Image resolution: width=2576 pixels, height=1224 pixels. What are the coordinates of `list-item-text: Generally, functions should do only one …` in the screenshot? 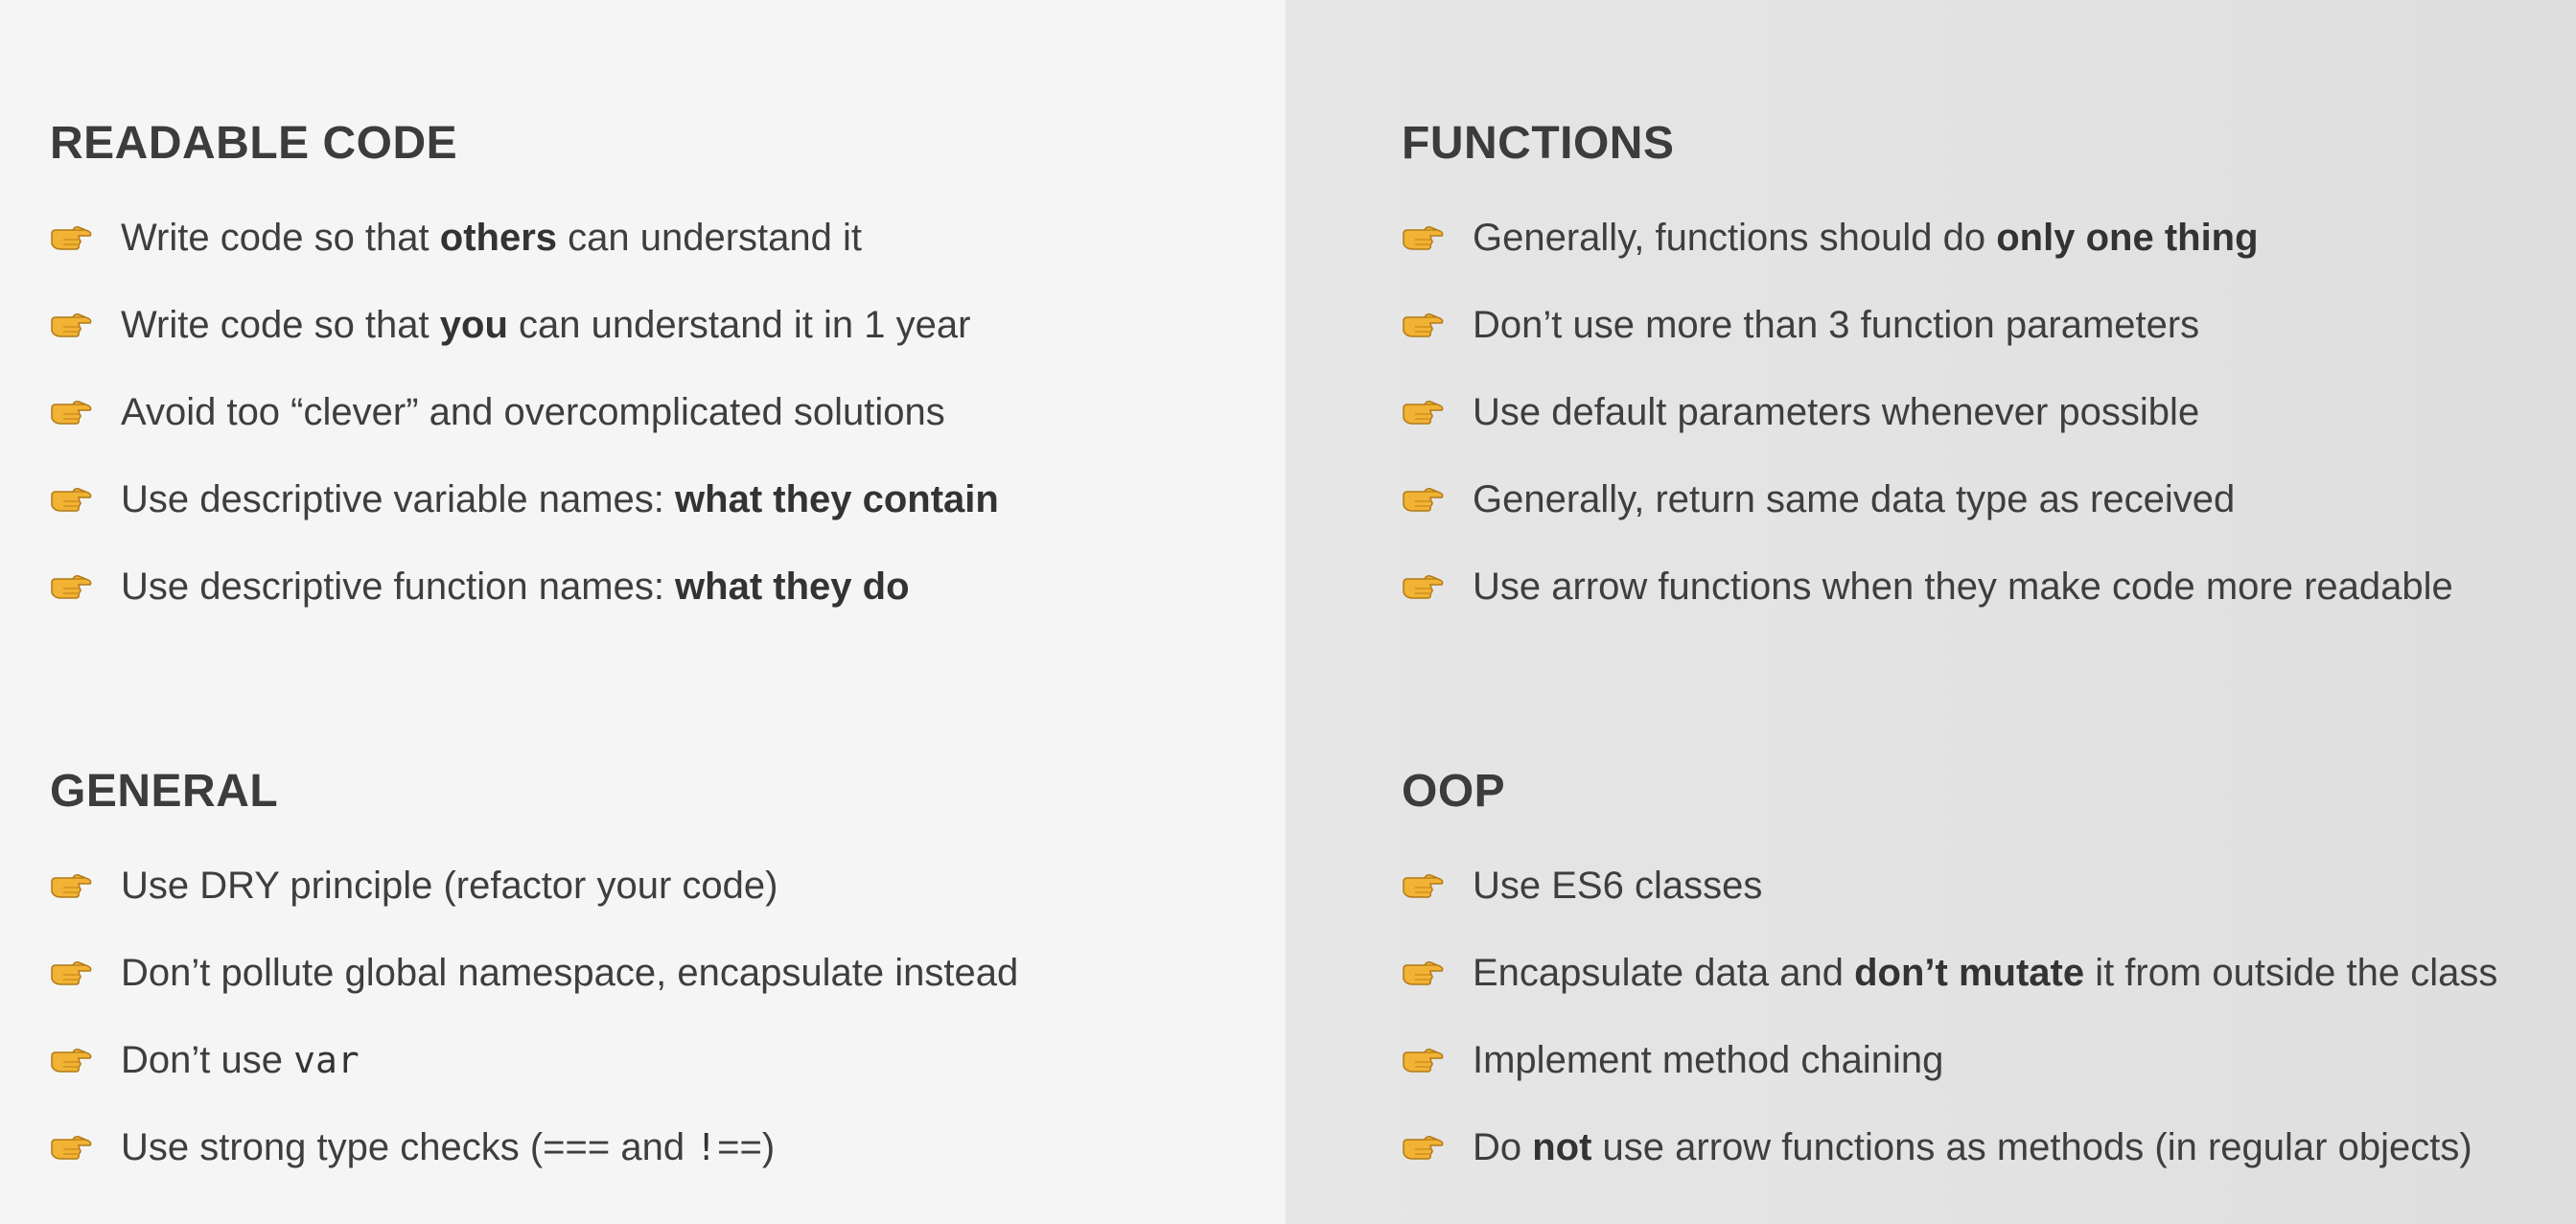 It's located at (1866, 238).